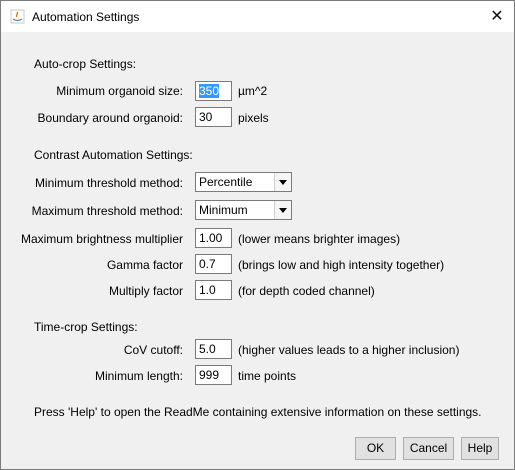  What do you see at coordinates (213, 290) in the screenshot?
I see `multiply-factor-input: 1.0` at bounding box center [213, 290].